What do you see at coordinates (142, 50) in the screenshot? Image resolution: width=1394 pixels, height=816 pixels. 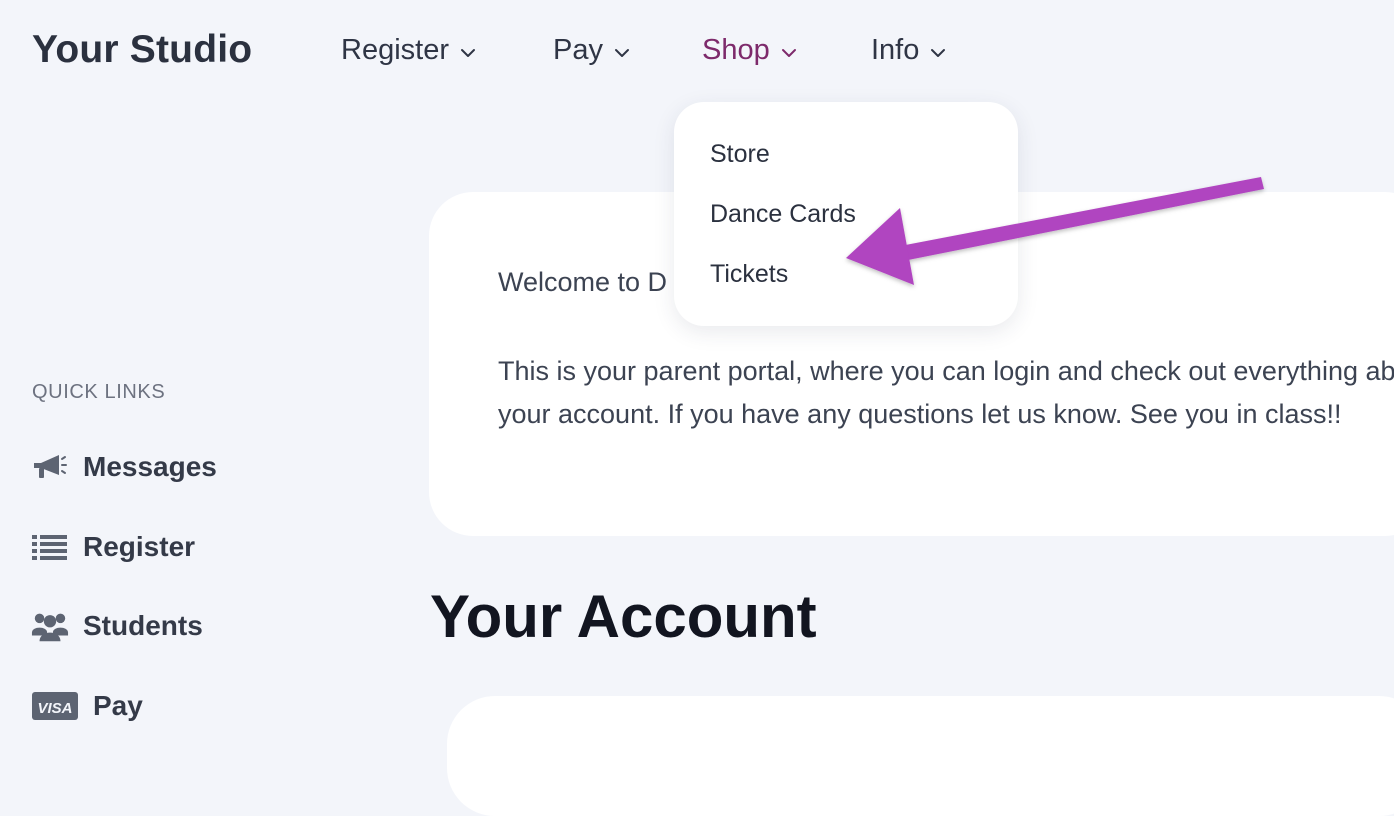 I see `brand-logo: Your Studio` at bounding box center [142, 50].